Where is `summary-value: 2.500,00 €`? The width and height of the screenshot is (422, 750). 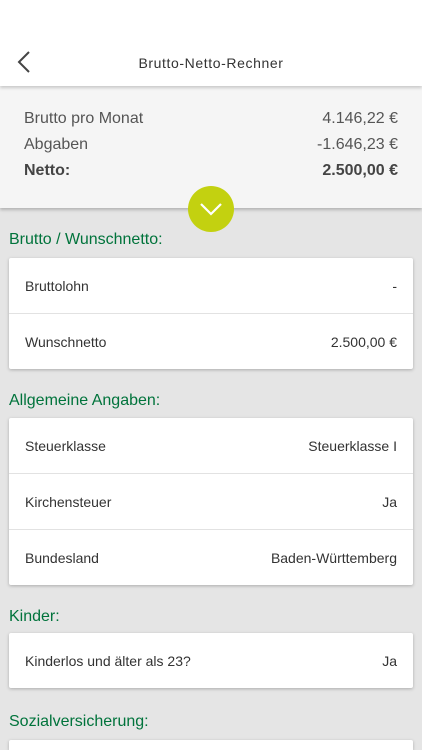 summary-value: 2.500,00 € is located at coordinates (360, 170).